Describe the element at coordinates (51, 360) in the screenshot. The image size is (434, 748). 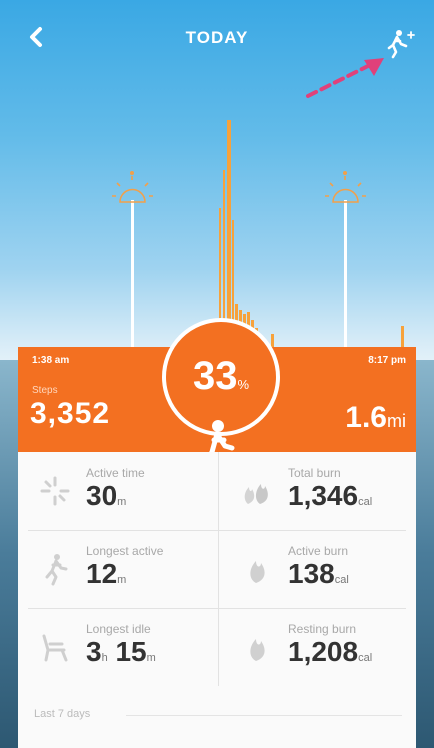
I see `start-time: 1:38 am` at that location.